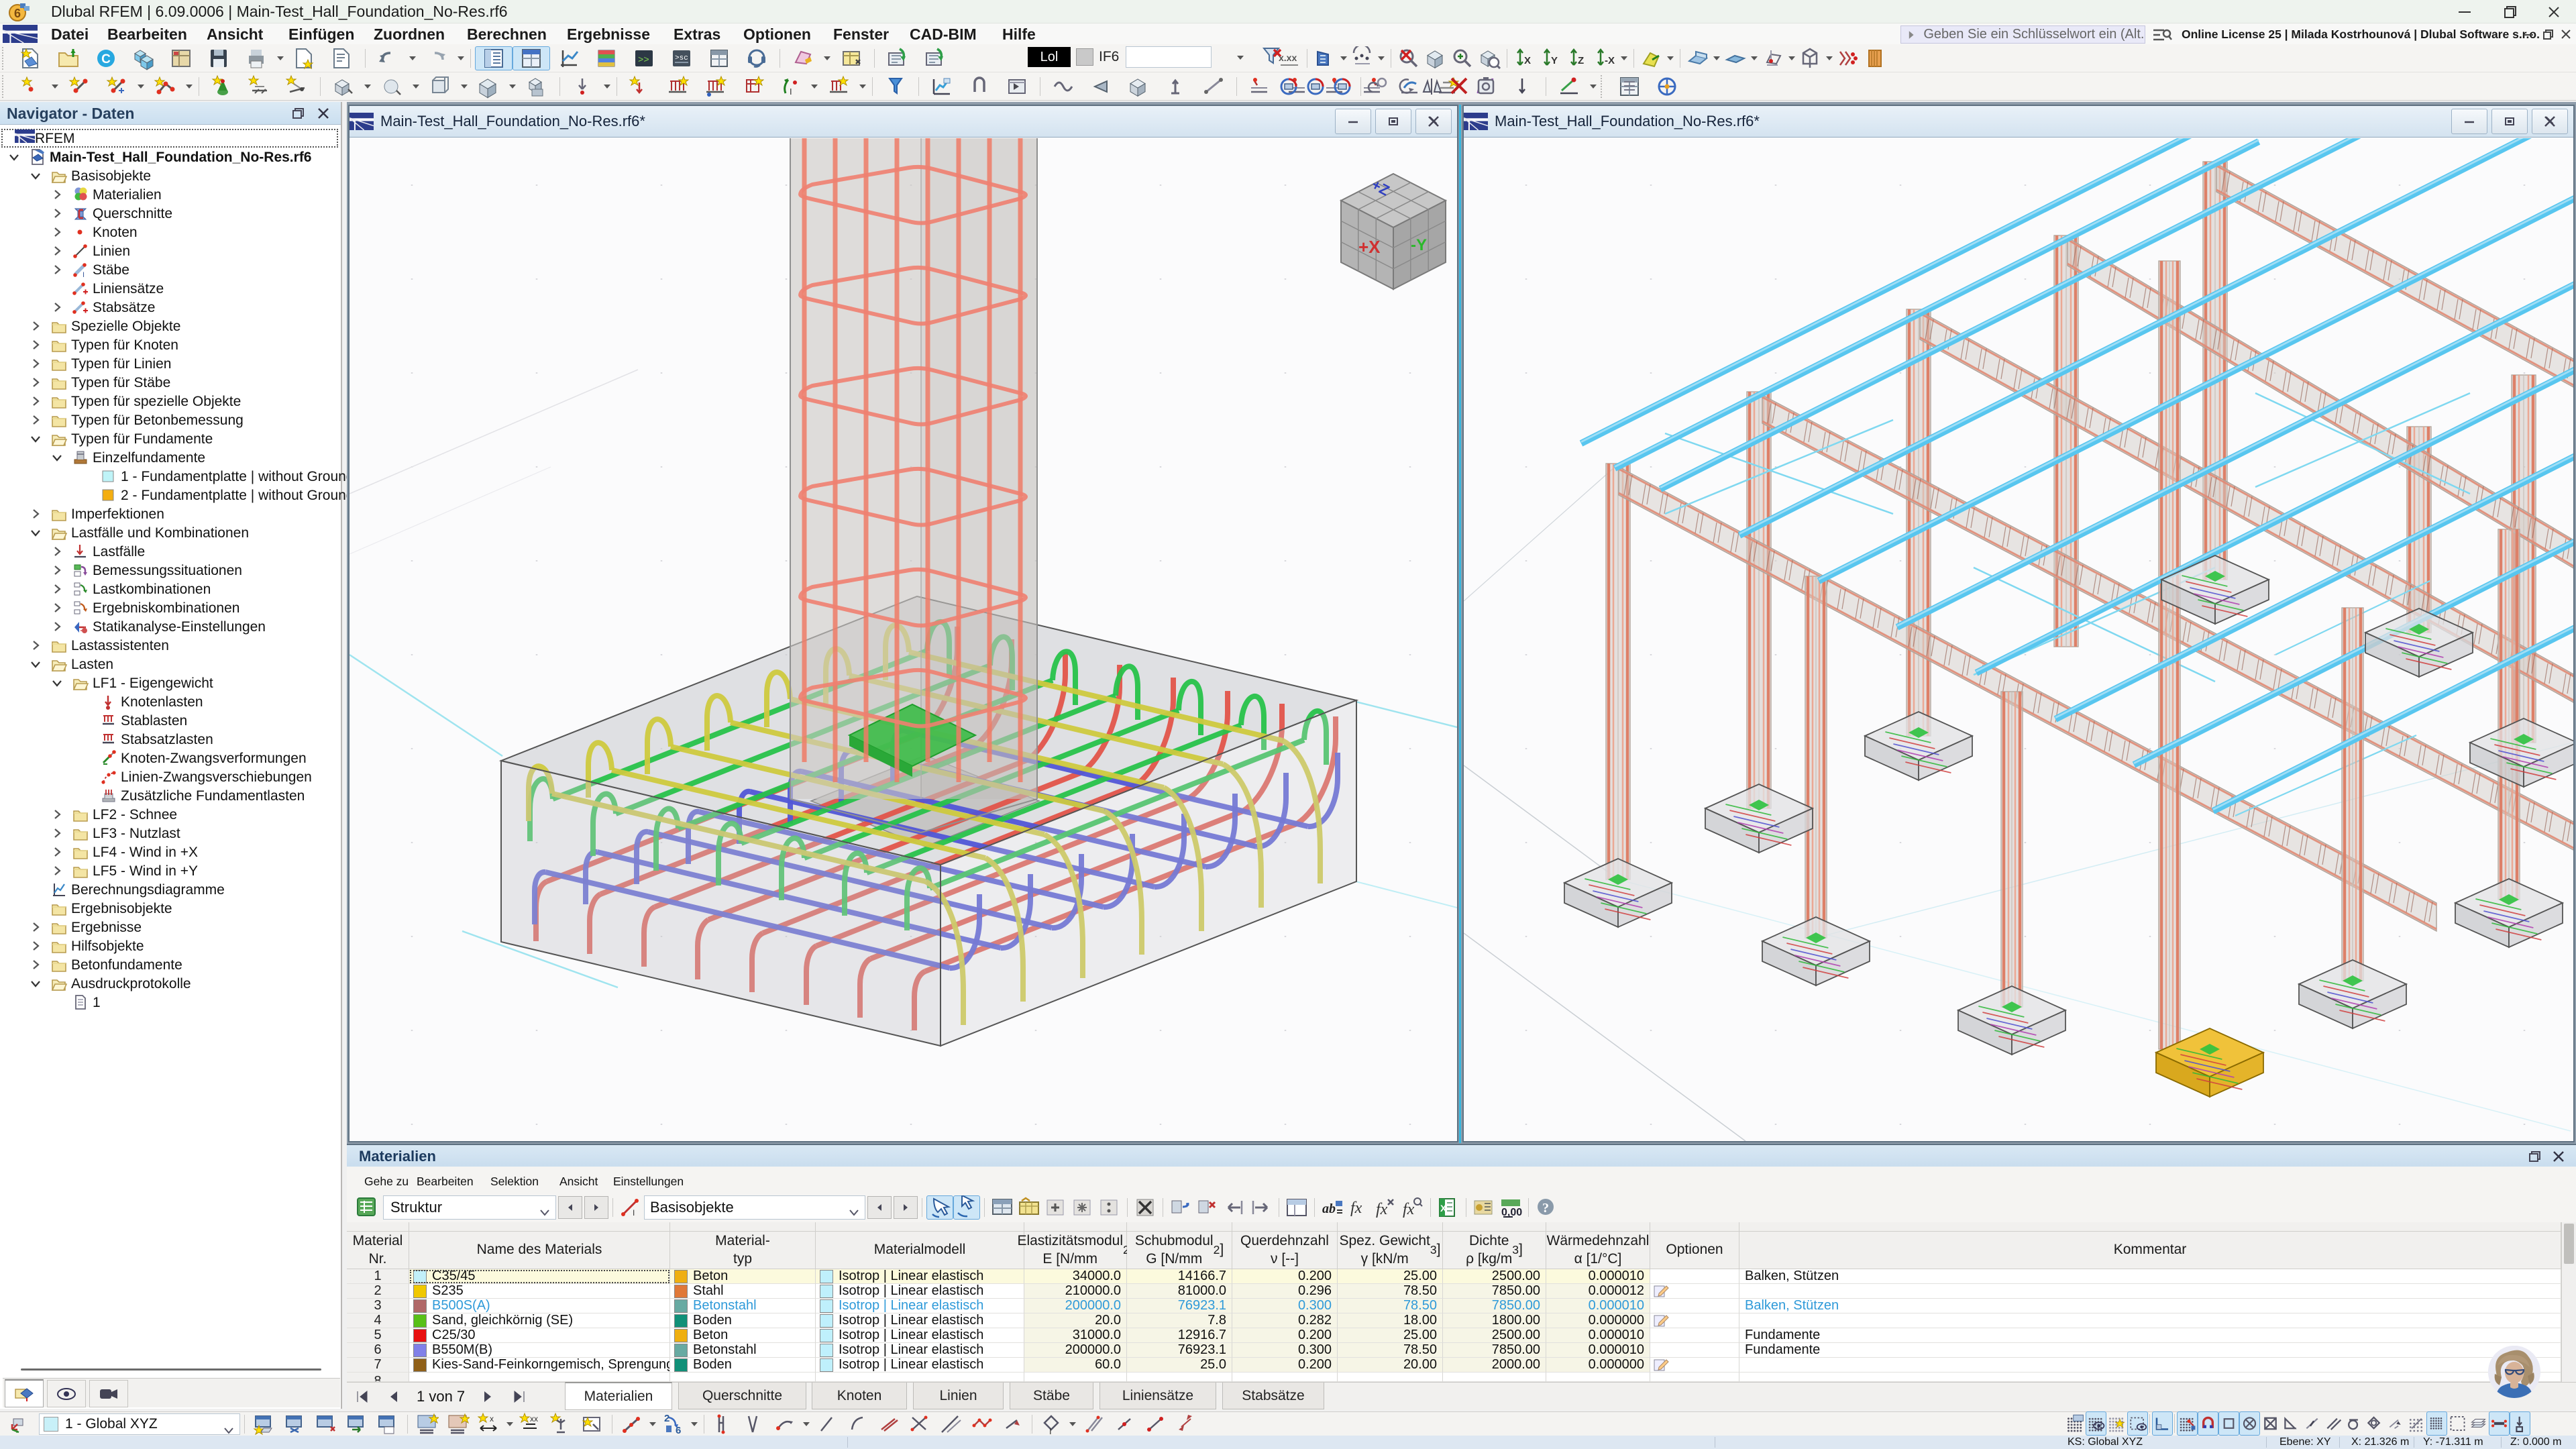 The height and width of the screenshot is (1449, 2576). I want to click on svg-text: -X, so click(1610, 60).